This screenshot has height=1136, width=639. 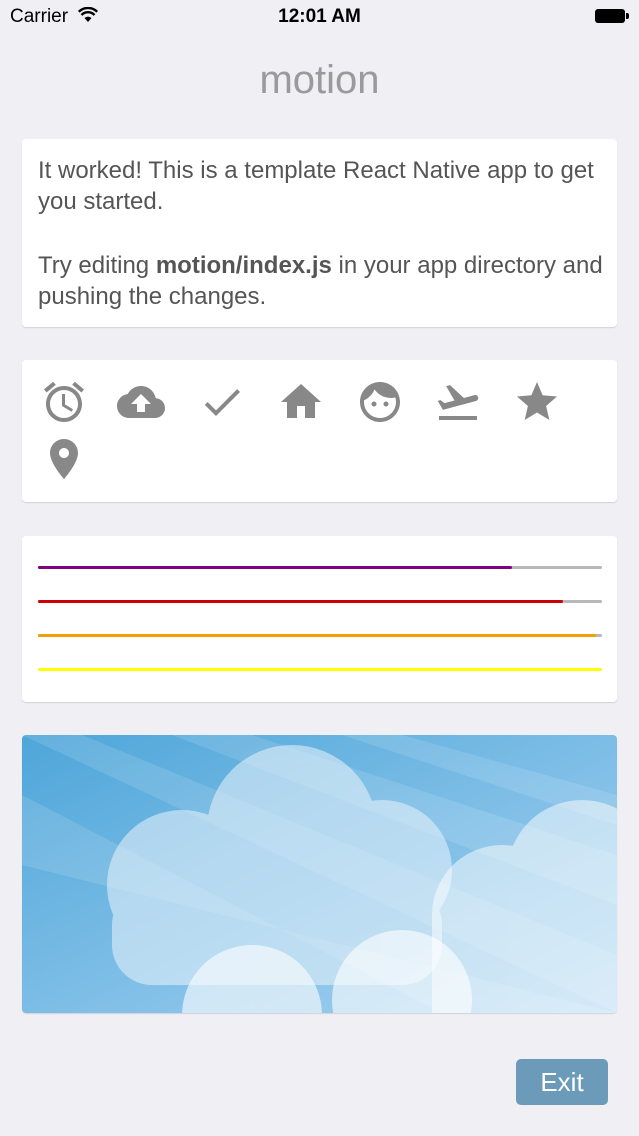 What do you see at coordinates (64, 459) in the screenshot?
I see `place-icon` at bounding box center [64, 459].